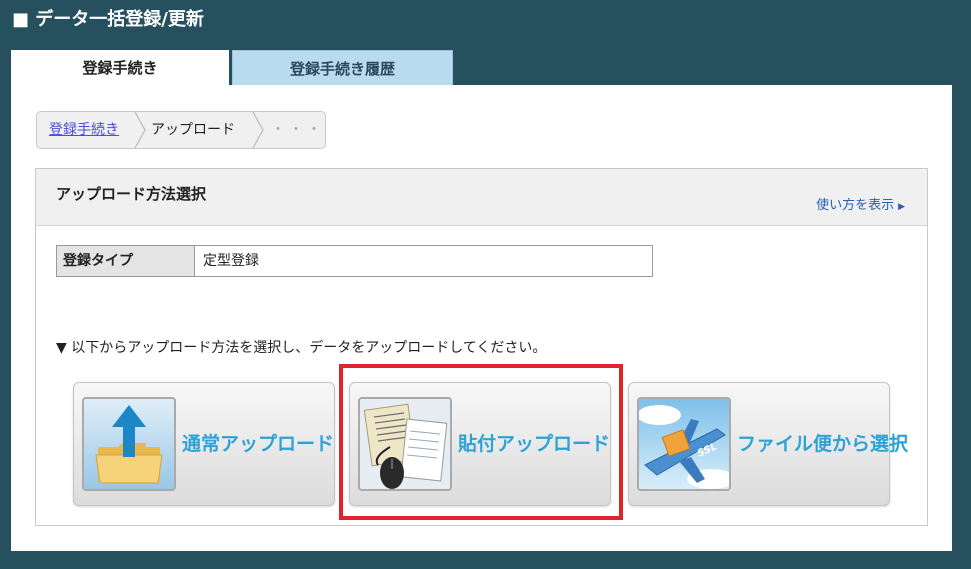  I want to click on upload-method-header: アップロード方法選択 使い方を表示 ▶, so click(481, 197).